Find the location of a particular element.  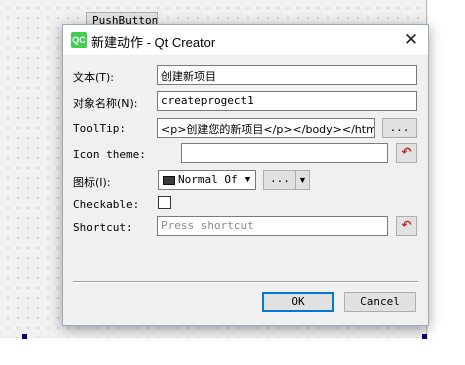

icon-mode-combo: Normal Of ▼ is located at coordinates (207, 180).